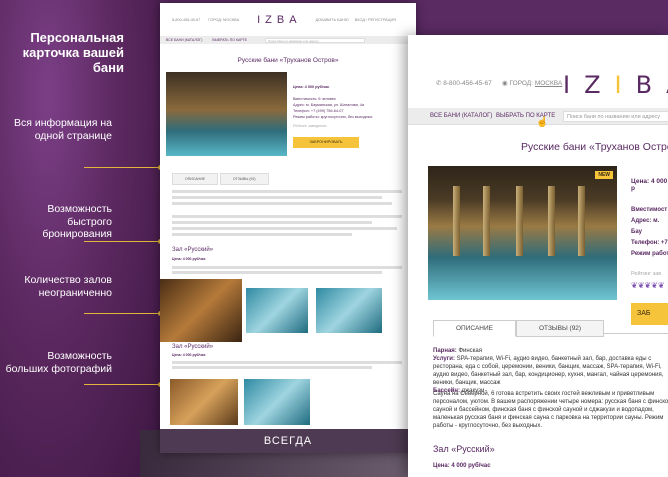 Image resolution: width=668 pixels, height=477 pixels. I want to click on big-info-line: Телефон: +7, so click(649, 243).